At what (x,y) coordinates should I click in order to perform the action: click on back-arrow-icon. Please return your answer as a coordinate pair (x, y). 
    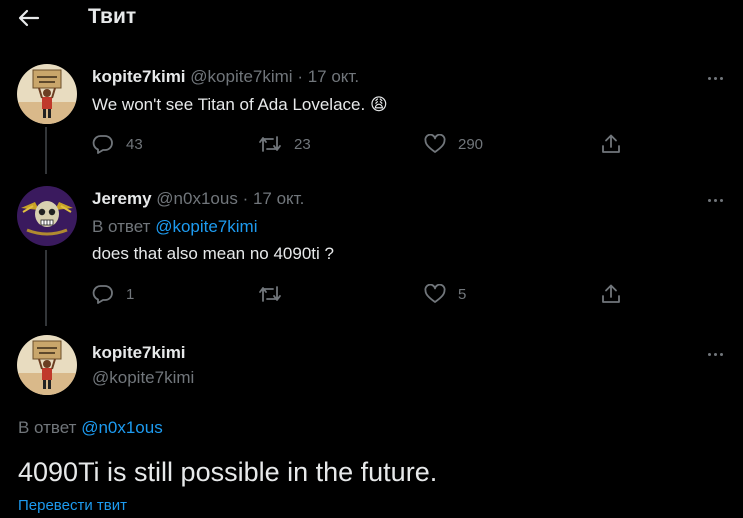
    Looking at the image, I should click on (29, 18).